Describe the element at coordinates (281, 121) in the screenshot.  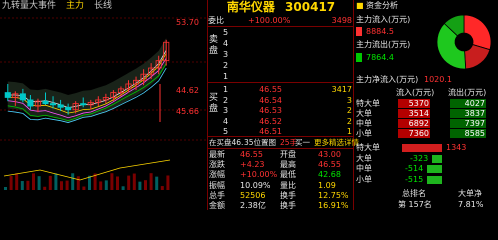
I see `buy-level-row: 4 46.52 2` at that location.